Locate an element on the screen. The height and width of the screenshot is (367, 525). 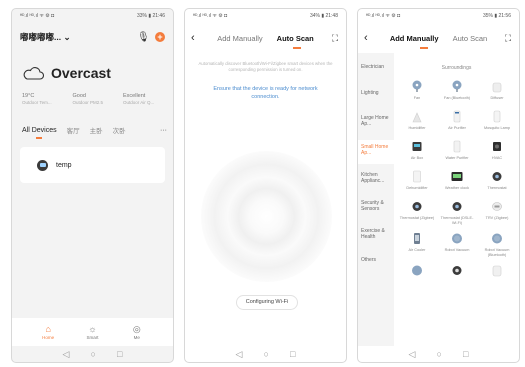
device-type-label: Mosquito Lamp is located at coordinates (497, 128).